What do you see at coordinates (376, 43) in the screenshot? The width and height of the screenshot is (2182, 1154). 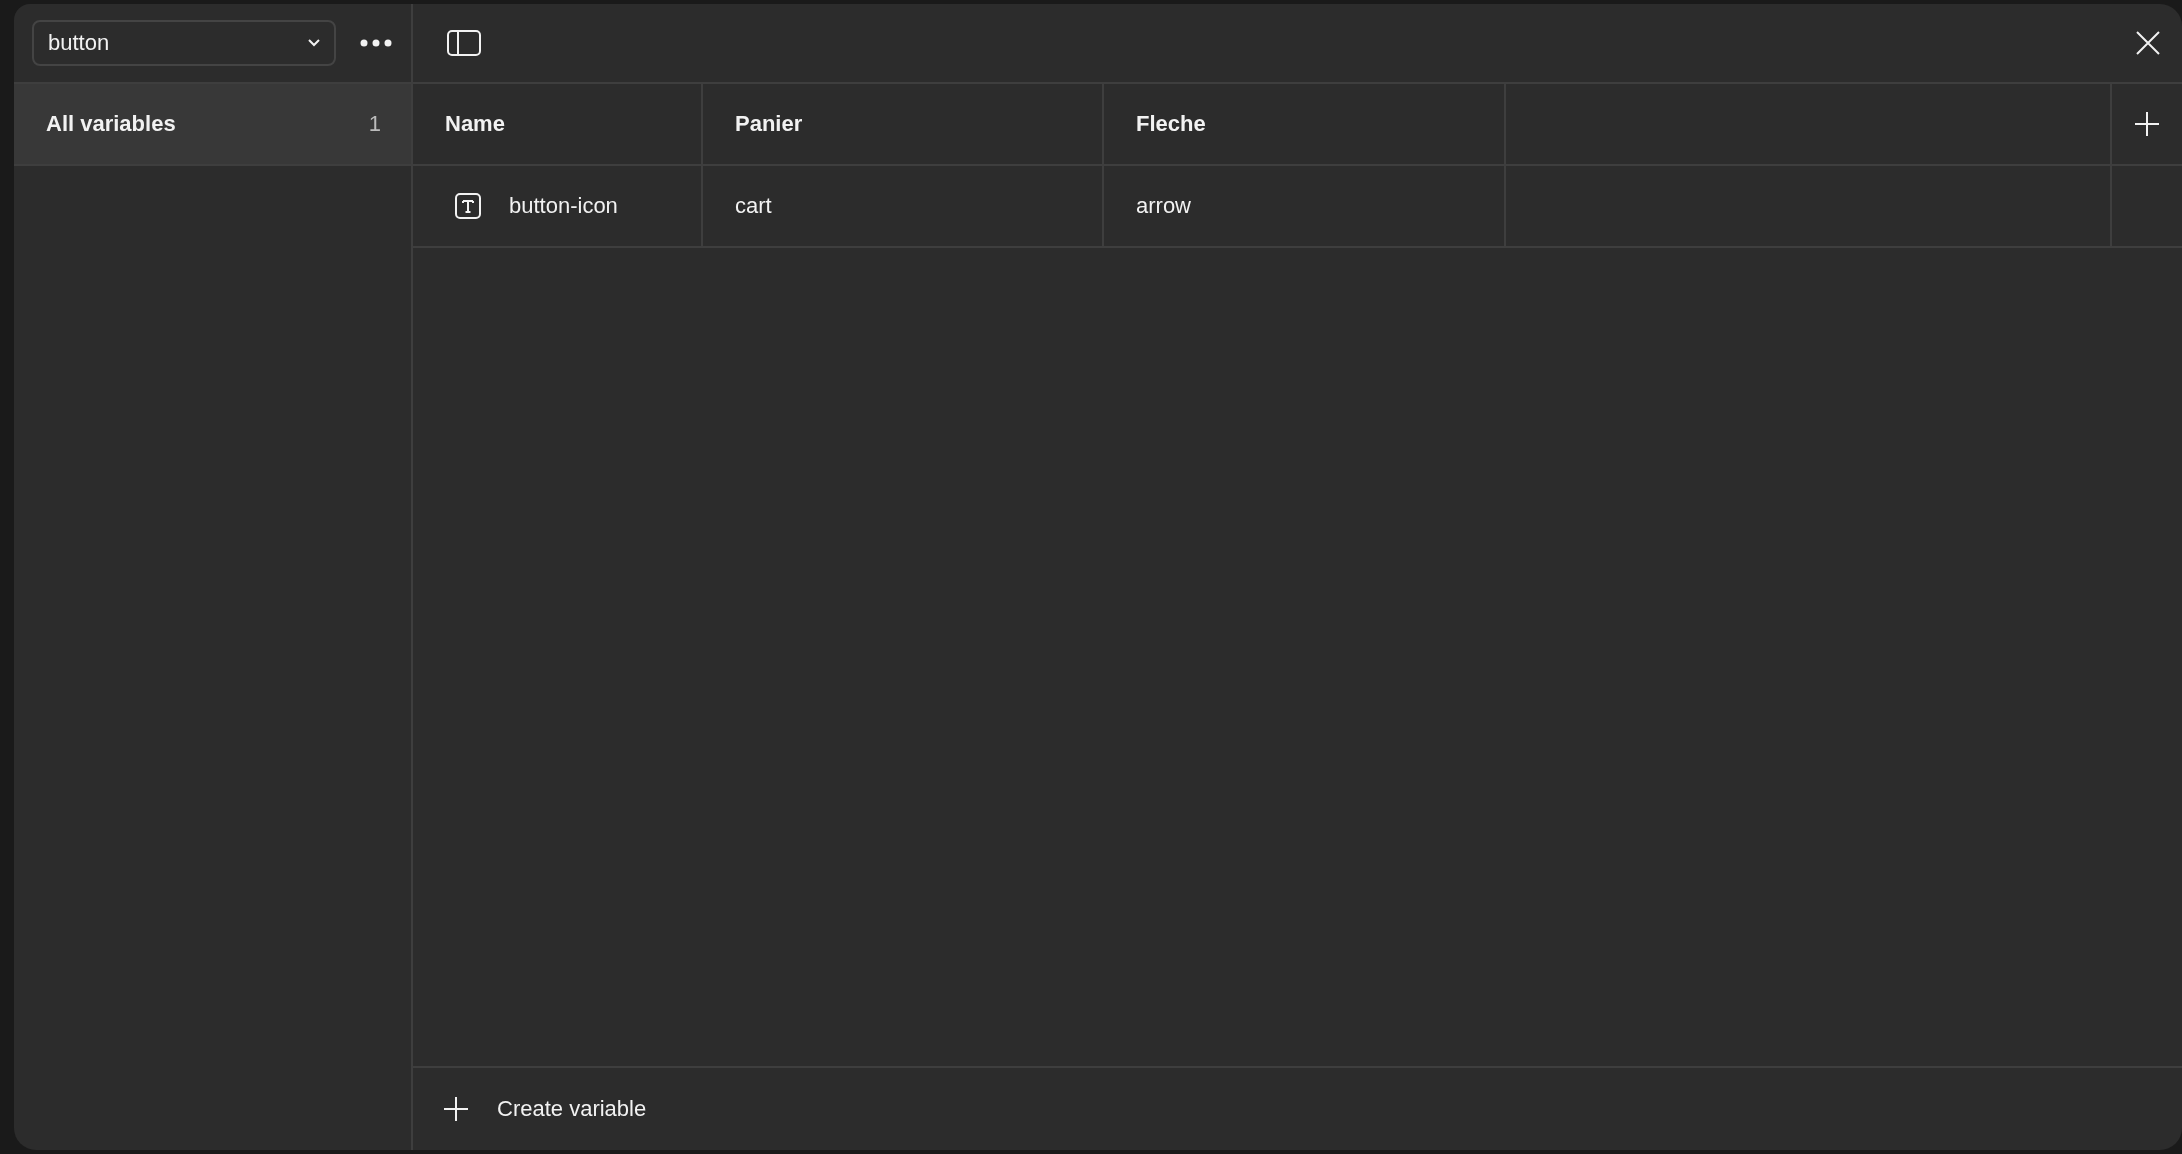 I see `more-icon` at bounding box center [376, 43].